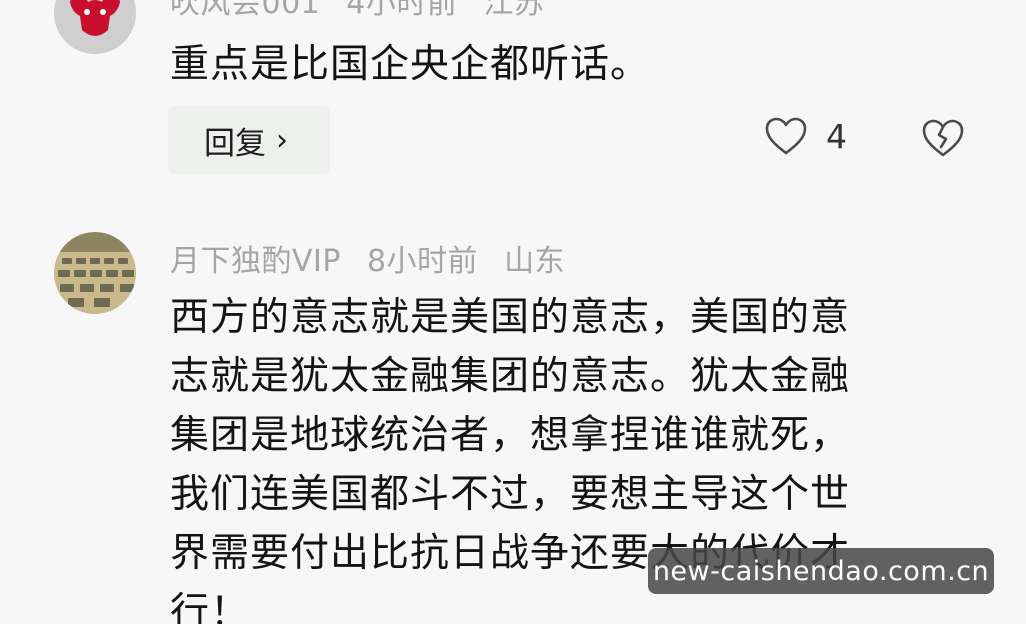 Image resolution: width=1026 pixels, height=624 pixels. What do you see at coordinates (255, 261) in the screenshot?
I see `username: 月下独酌VIP` at bounding box center [255, 261].